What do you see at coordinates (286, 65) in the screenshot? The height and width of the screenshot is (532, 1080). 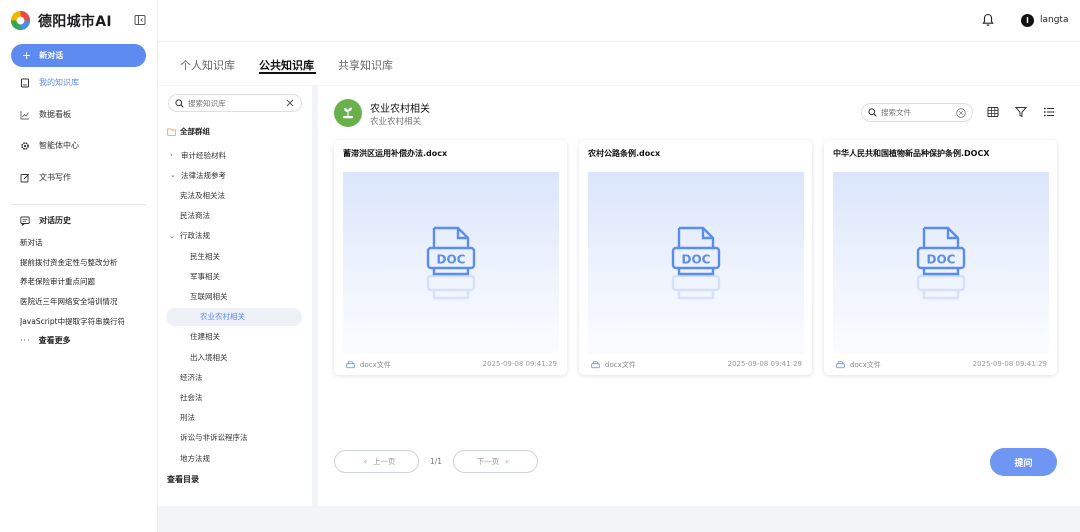 I see `tab-public-kb: 公共知识库` at bounding box center [286, 65].